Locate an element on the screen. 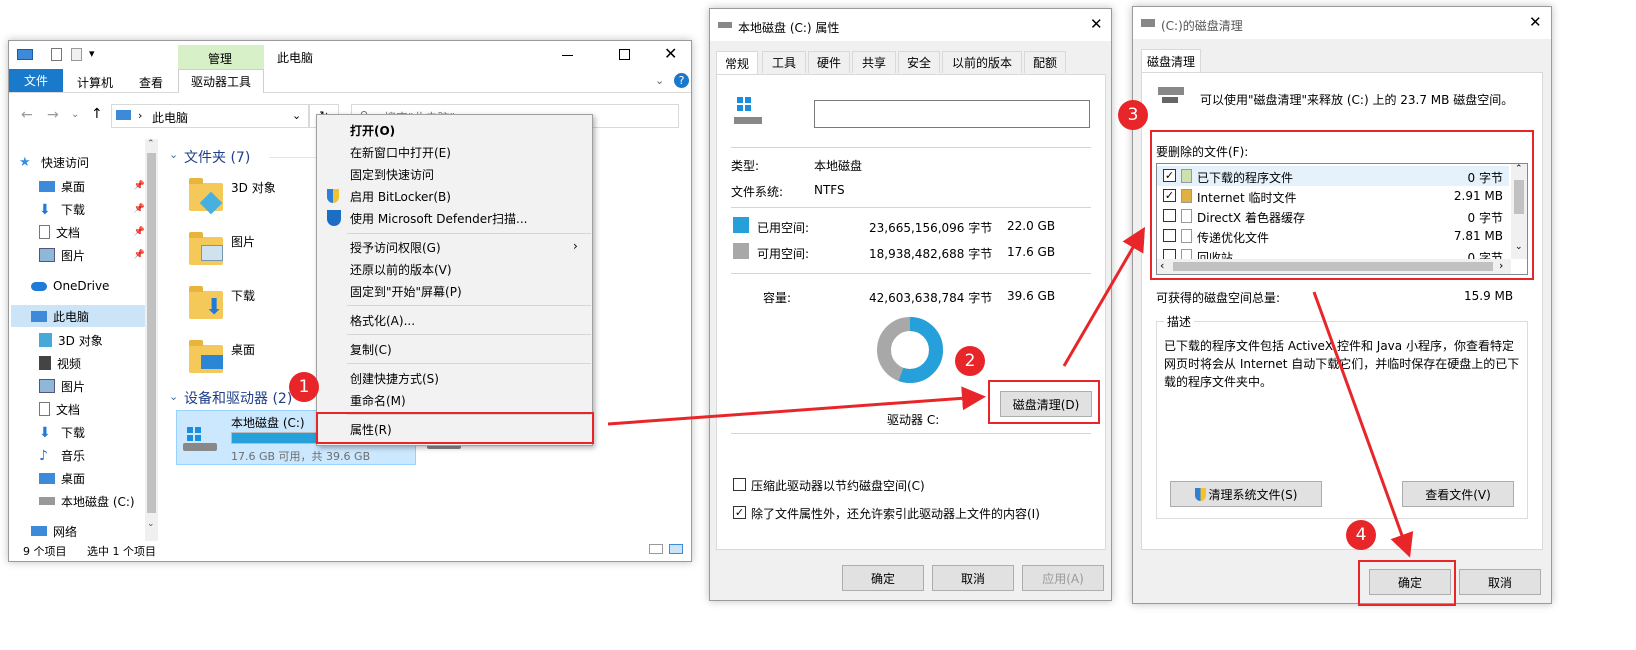 The width and height of the screenshot is (1636, 650). step-badge-1: 1 is located at coordinates (304, 387).